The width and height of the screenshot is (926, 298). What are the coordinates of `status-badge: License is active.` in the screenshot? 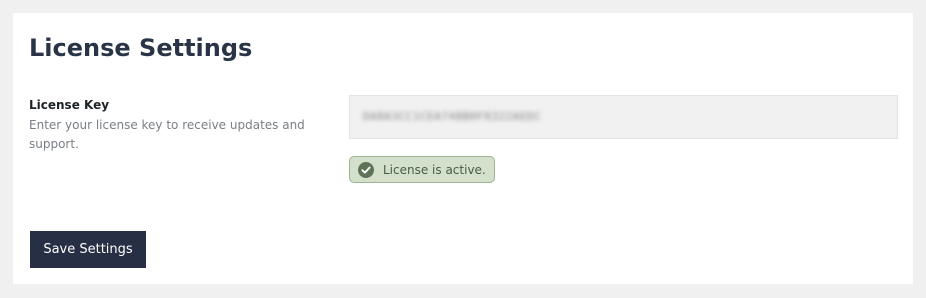 It's located at (422, 169).